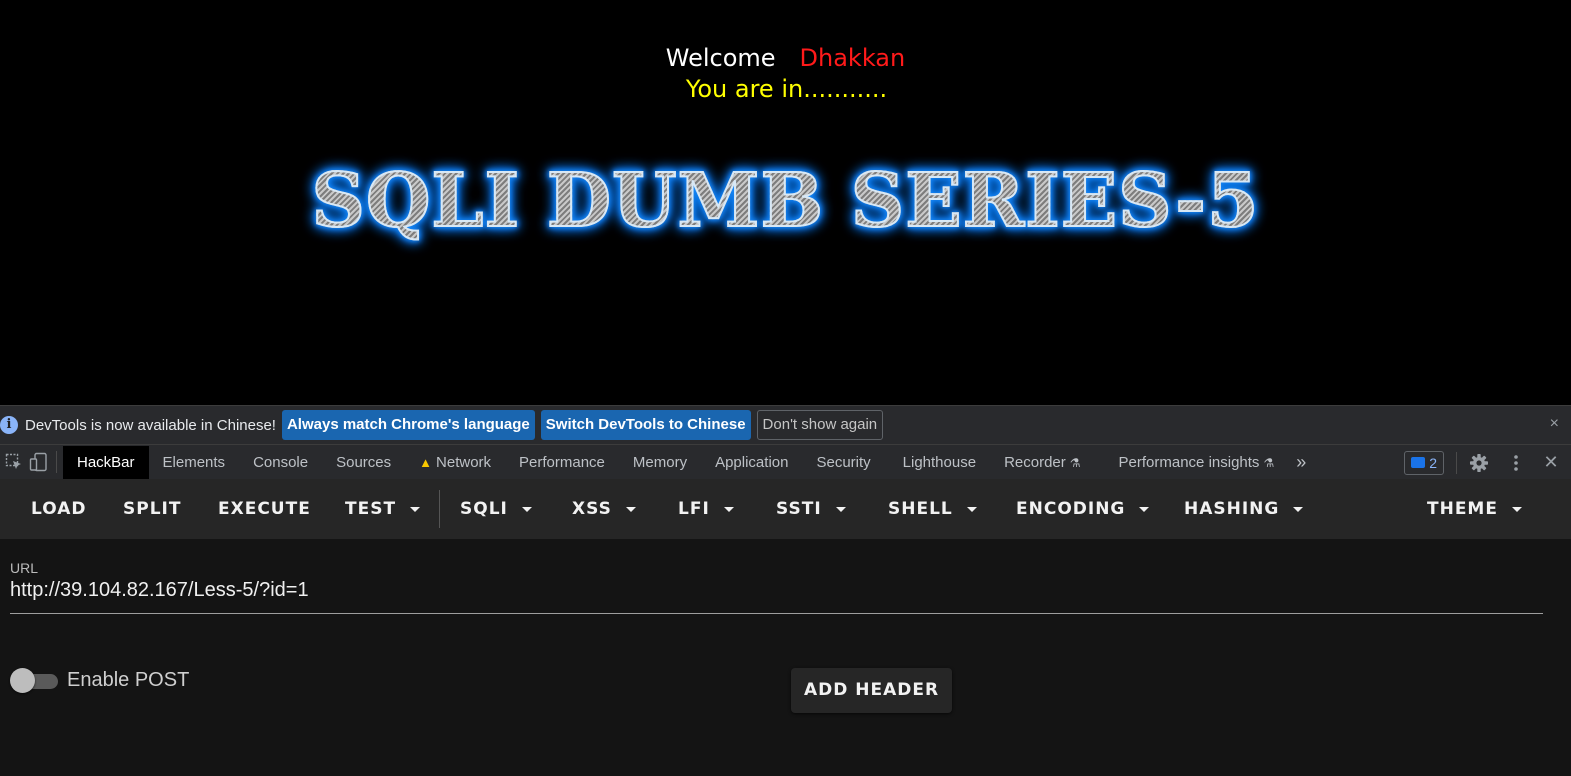 The image size is (1571, 776). I want to click on tab-recorder: Recorder ⚗, so click(1042, 462).